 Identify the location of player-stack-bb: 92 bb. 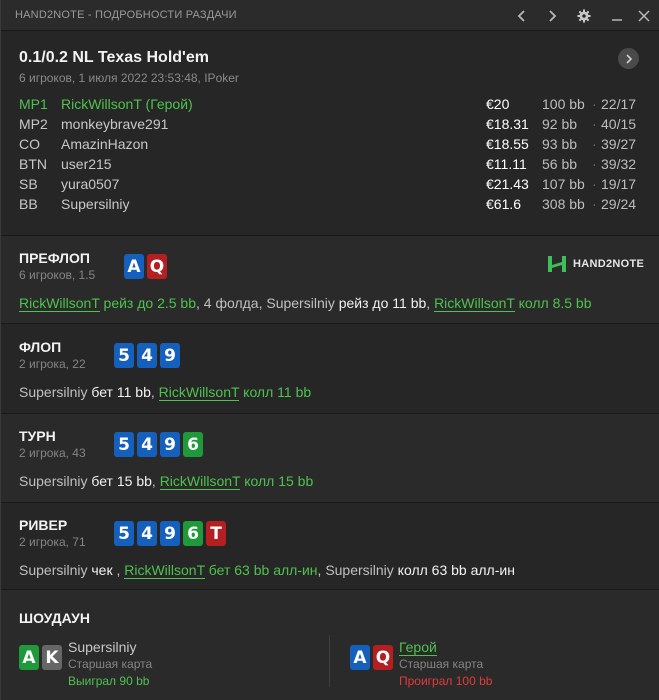
(560, 124).